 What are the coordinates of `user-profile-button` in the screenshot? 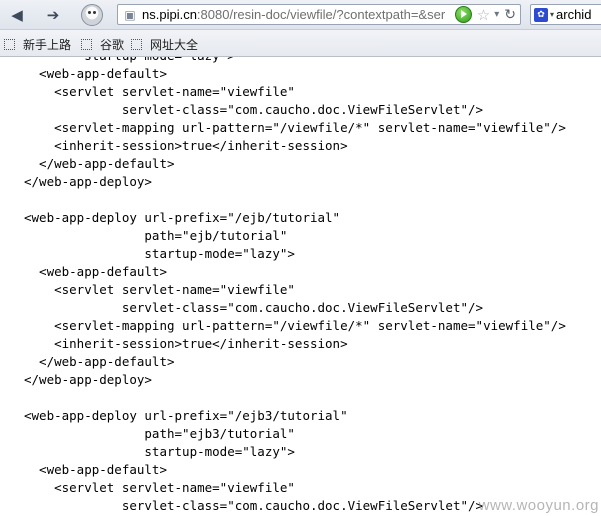 It's located at (92, 15).